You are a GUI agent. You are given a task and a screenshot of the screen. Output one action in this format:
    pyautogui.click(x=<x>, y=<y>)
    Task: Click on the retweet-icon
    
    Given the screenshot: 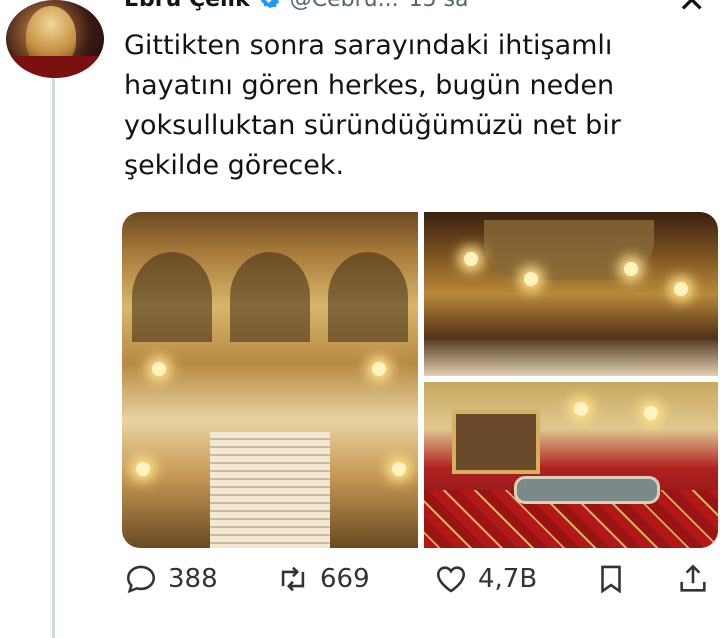 What is the action you would take?
    pyautogui.click(x=293, y=579)
    